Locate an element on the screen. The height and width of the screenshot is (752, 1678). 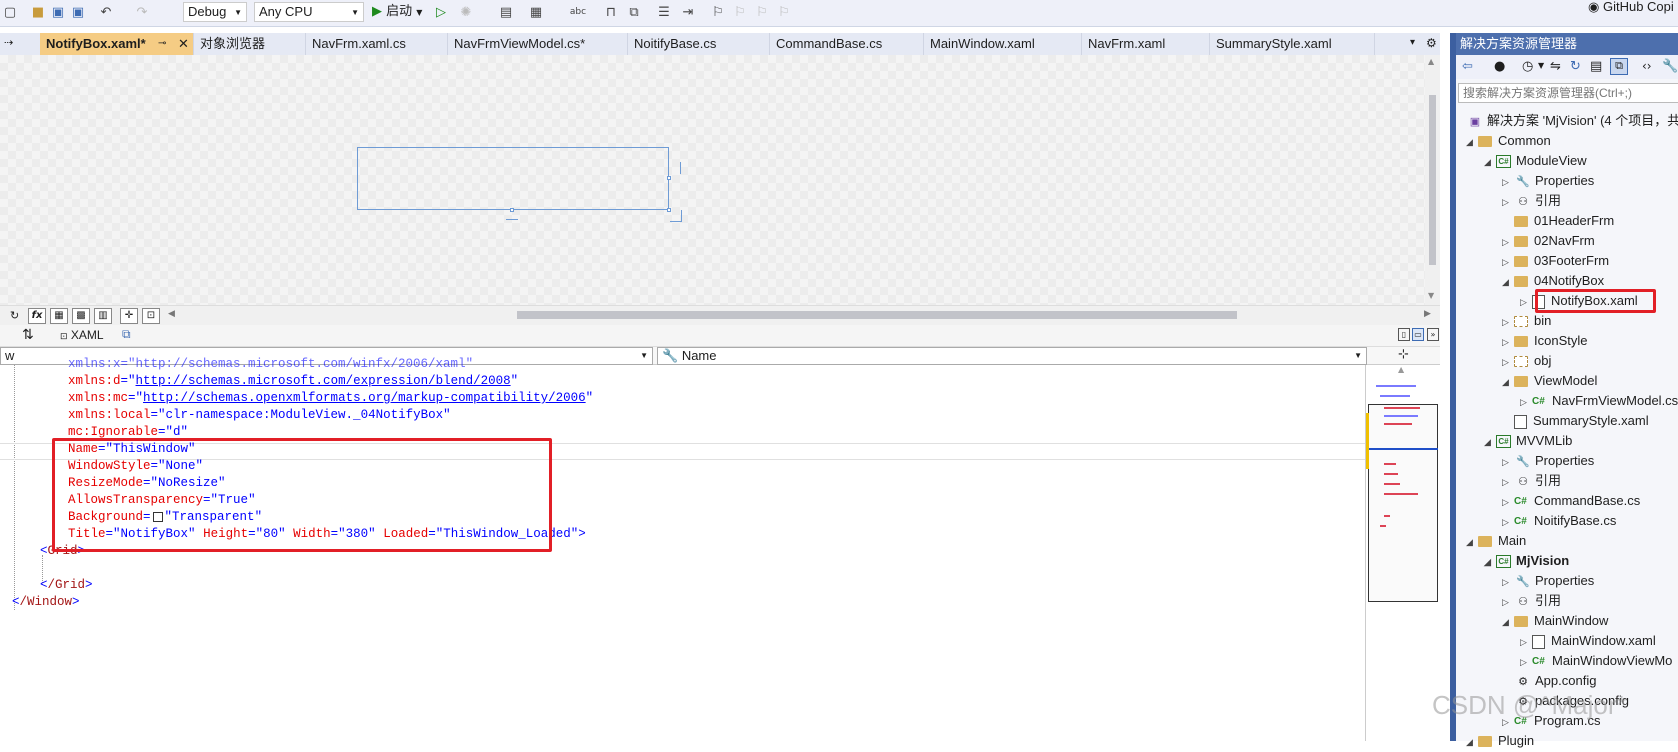
tree-item-common: ◢ Common is located at coordinates (1508, 141).